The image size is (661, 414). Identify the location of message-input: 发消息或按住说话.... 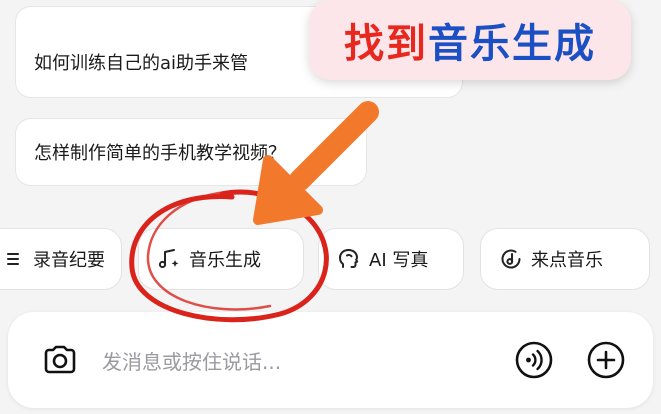
(292, 360).